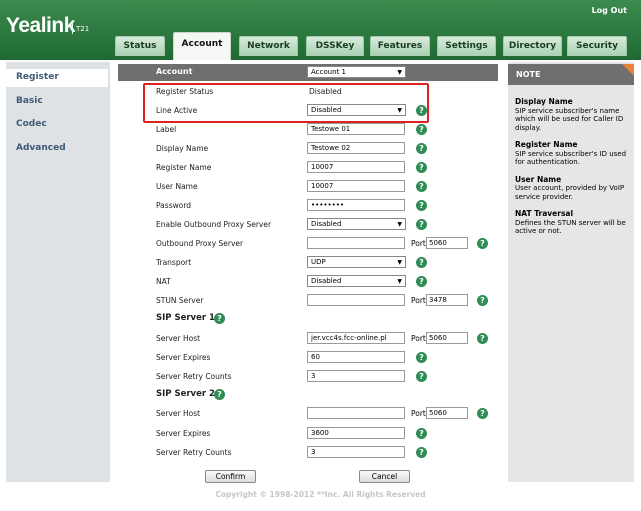 The width and height of the screenshot is (641, 511). Describe the element at coordinates (538, 179) in the screenshot. I see `note-item-title: User Name` at that location.